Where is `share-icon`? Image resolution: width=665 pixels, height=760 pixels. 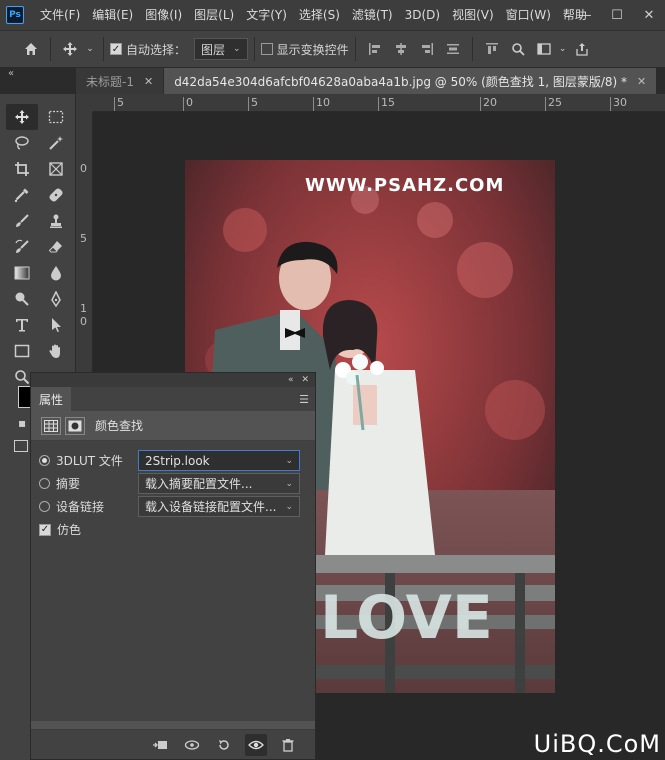
share-icon is located at coordinates (582, 49).